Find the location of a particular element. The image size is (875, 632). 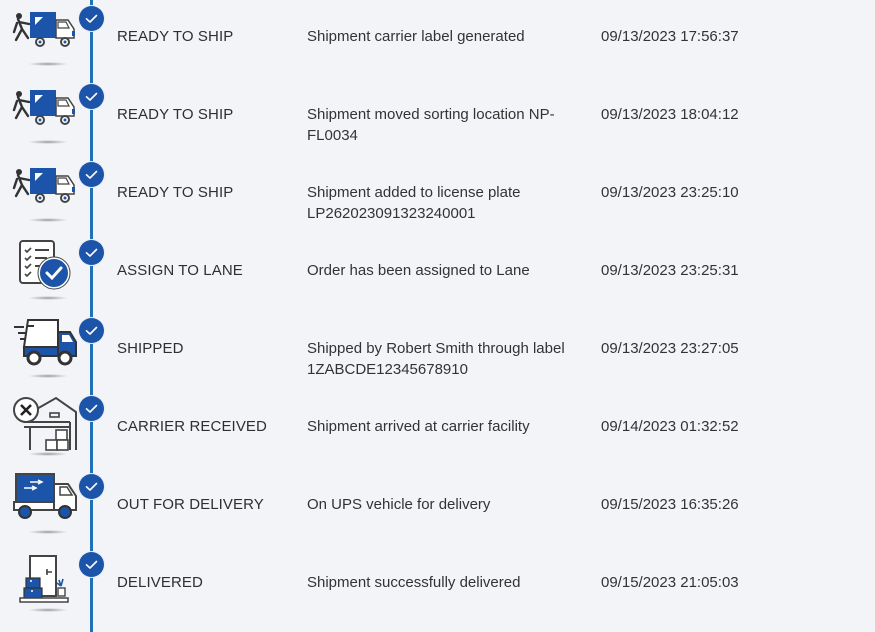

checklist-icon is located at coordinates (45, 271).